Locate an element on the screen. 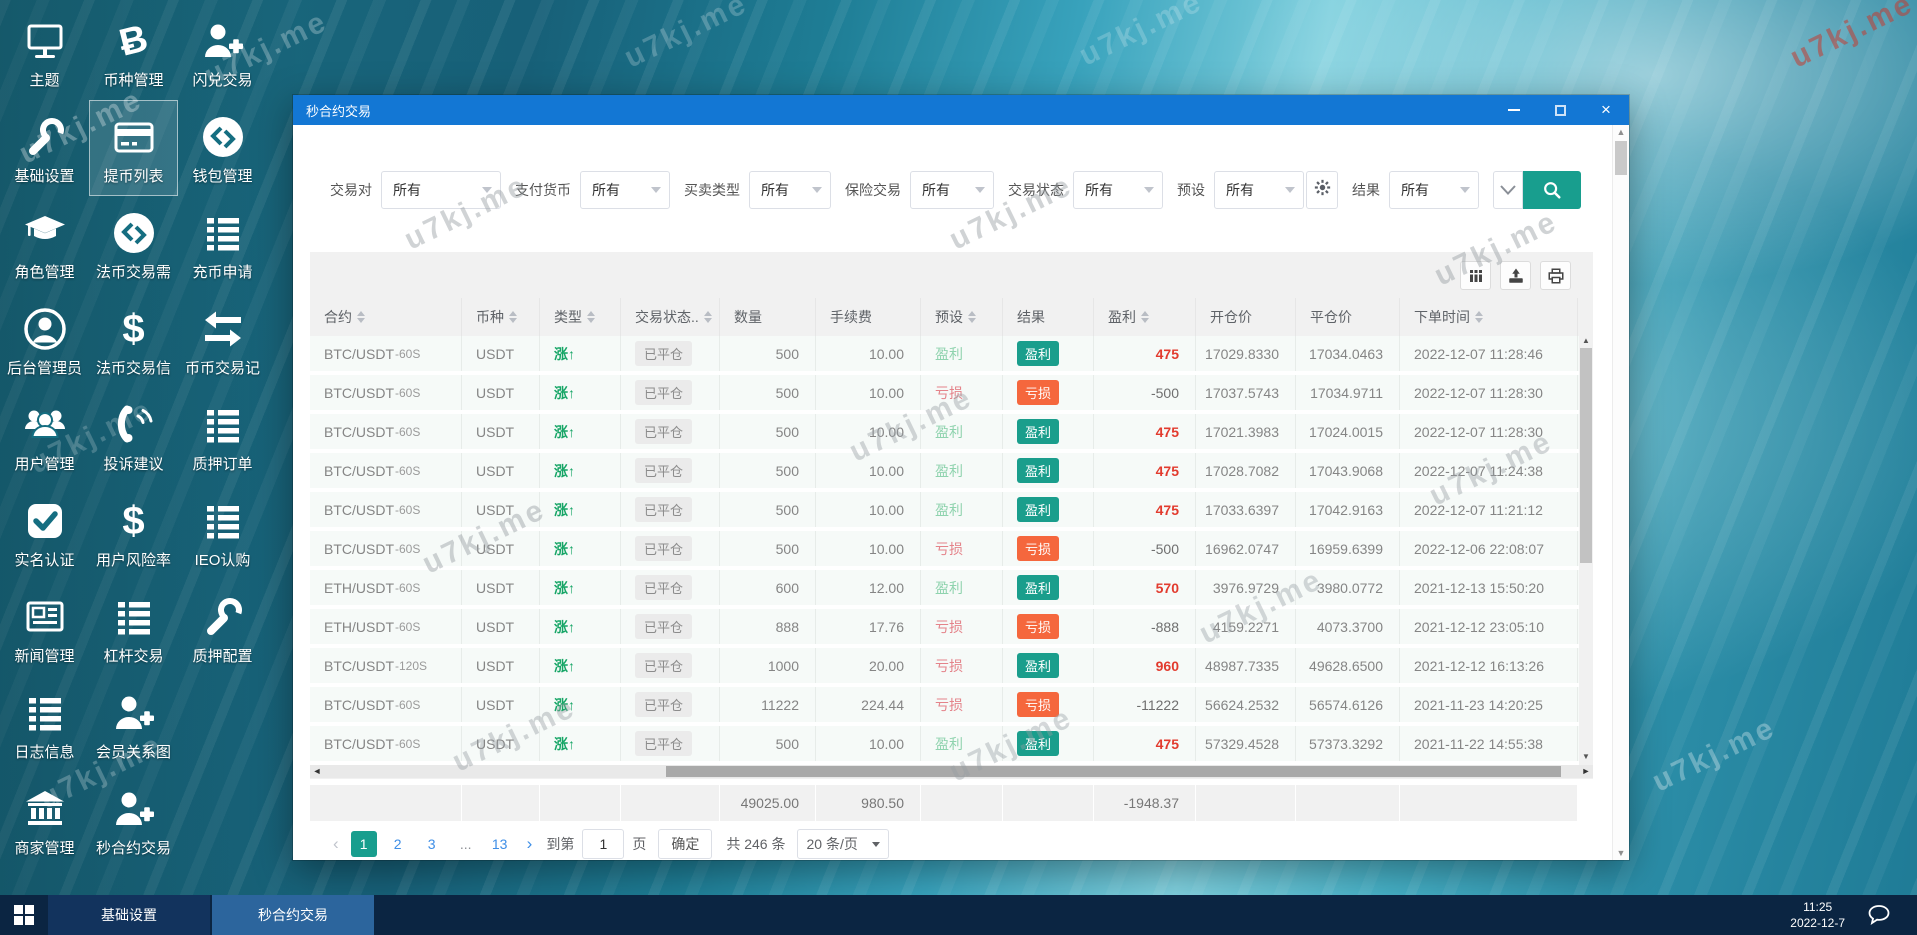 Image resolution: width=1917 pixels, height=935 pixels. filter-select-买卖类型: 所有 is located at coordinates (790, 190).